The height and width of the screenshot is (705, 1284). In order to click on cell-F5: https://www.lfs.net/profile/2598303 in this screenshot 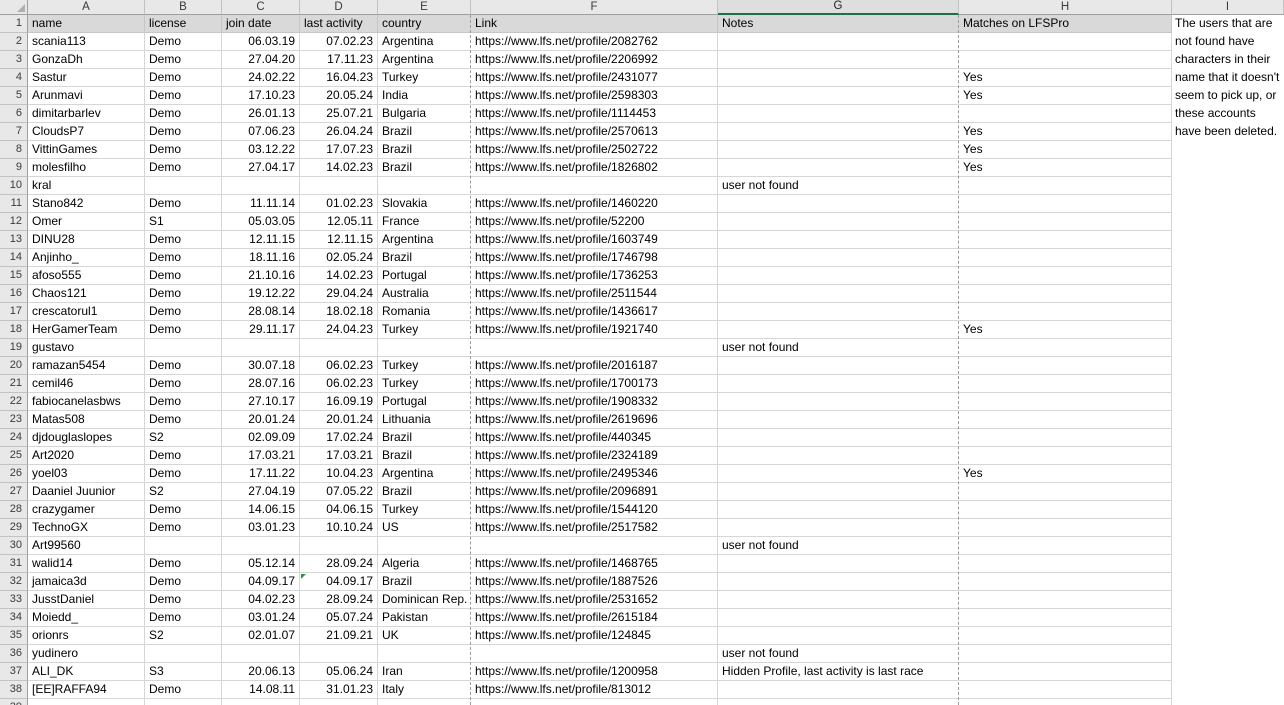, I will do `click(594, 96)`.